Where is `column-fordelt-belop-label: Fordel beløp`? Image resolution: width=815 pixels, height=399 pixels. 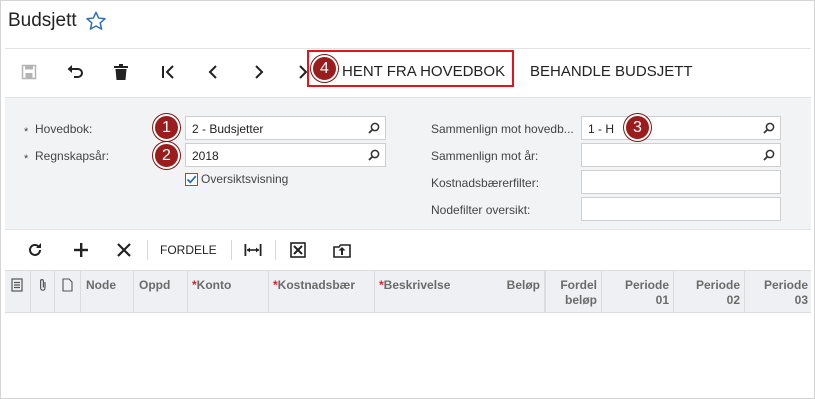 column-fordelt-belop-label: Fordel beløp is located at coordinates (578, 292).